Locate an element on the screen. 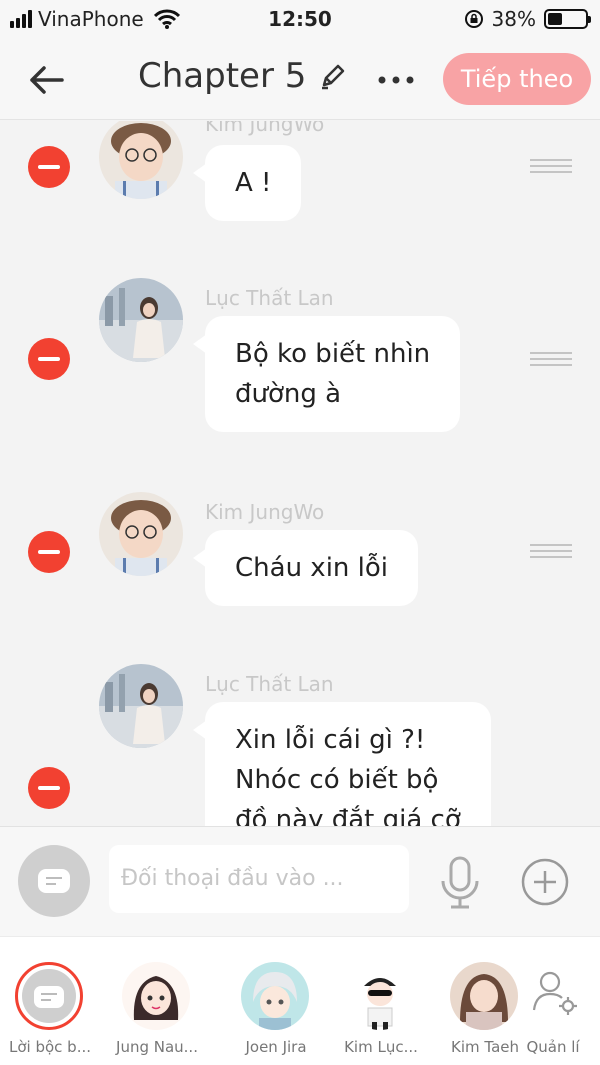  battery-icon is located at coordinates (567, 19).